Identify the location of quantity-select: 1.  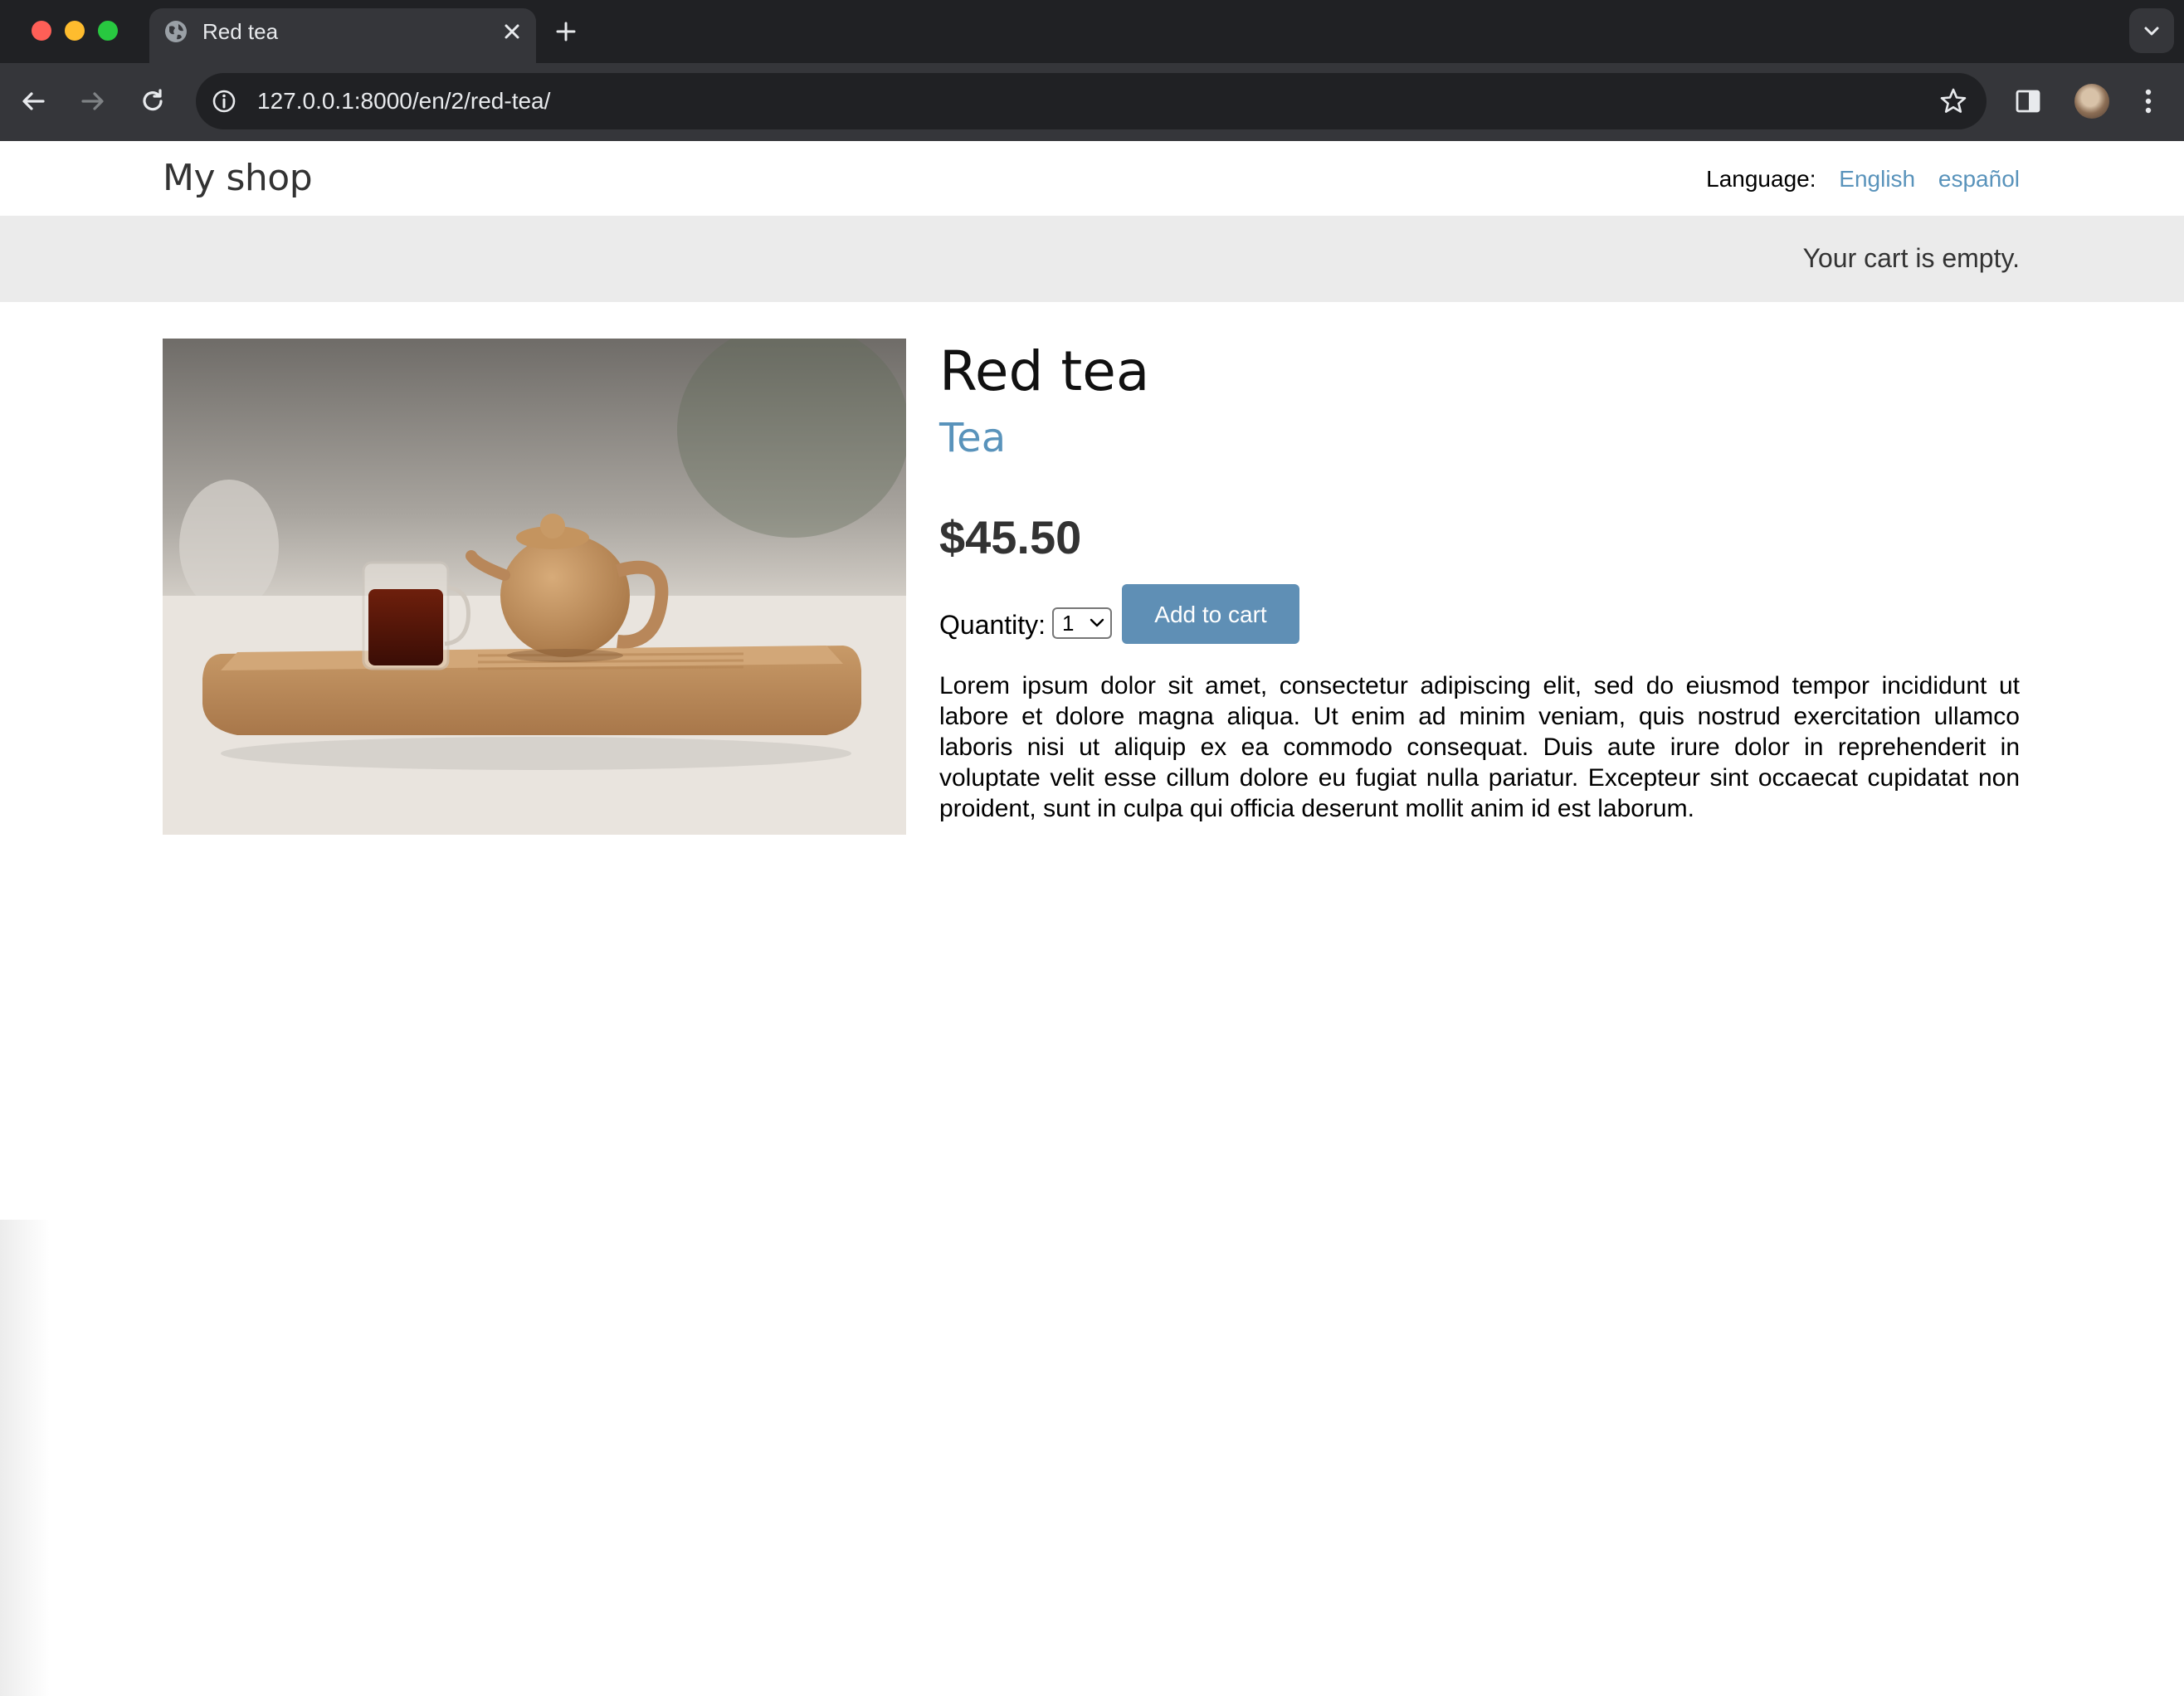
(1082, 623).